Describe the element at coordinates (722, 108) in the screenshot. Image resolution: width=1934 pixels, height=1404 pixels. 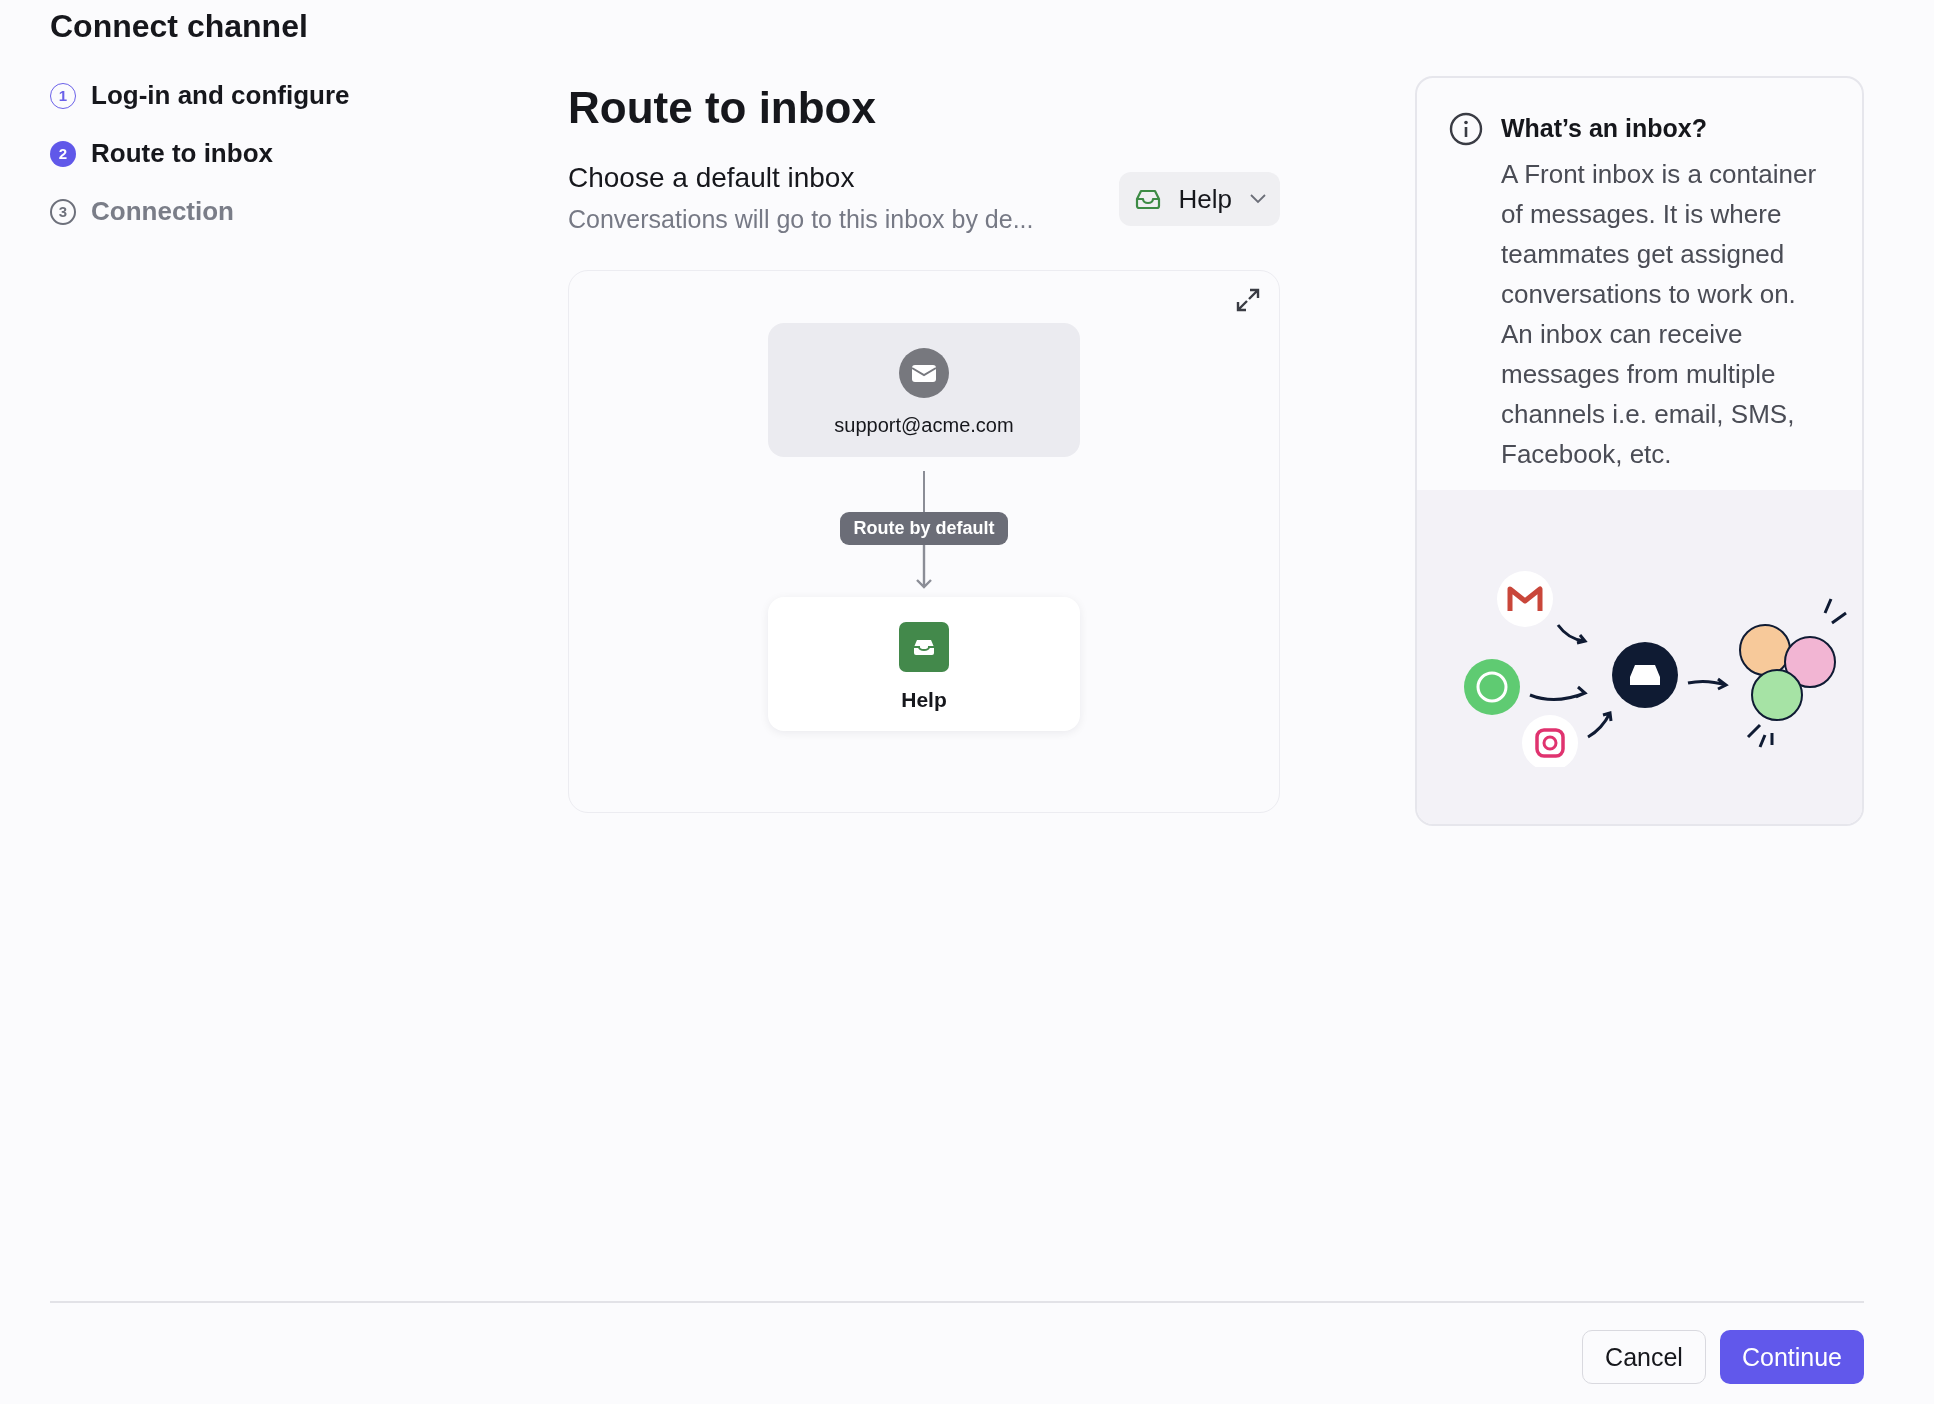
I see `section-heading: Route to inbox` at that location.